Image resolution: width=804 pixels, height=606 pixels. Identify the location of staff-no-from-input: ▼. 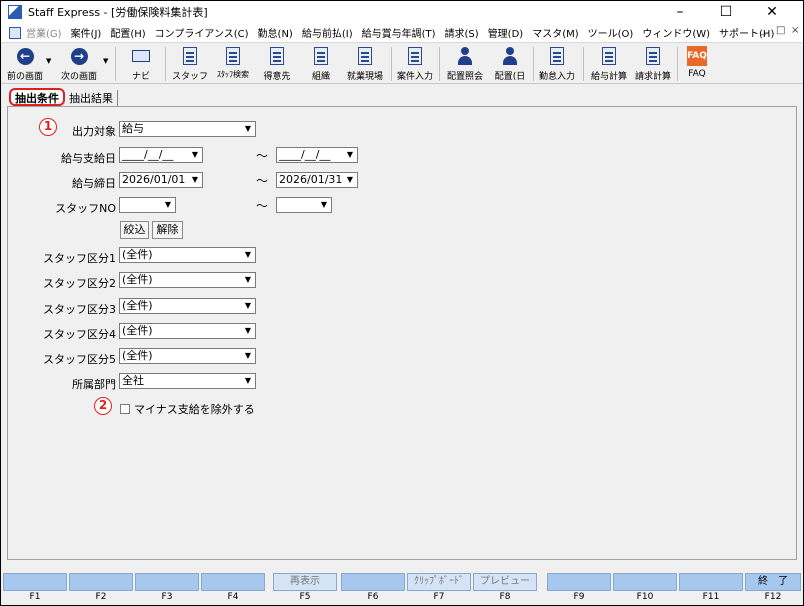
(147, 205).